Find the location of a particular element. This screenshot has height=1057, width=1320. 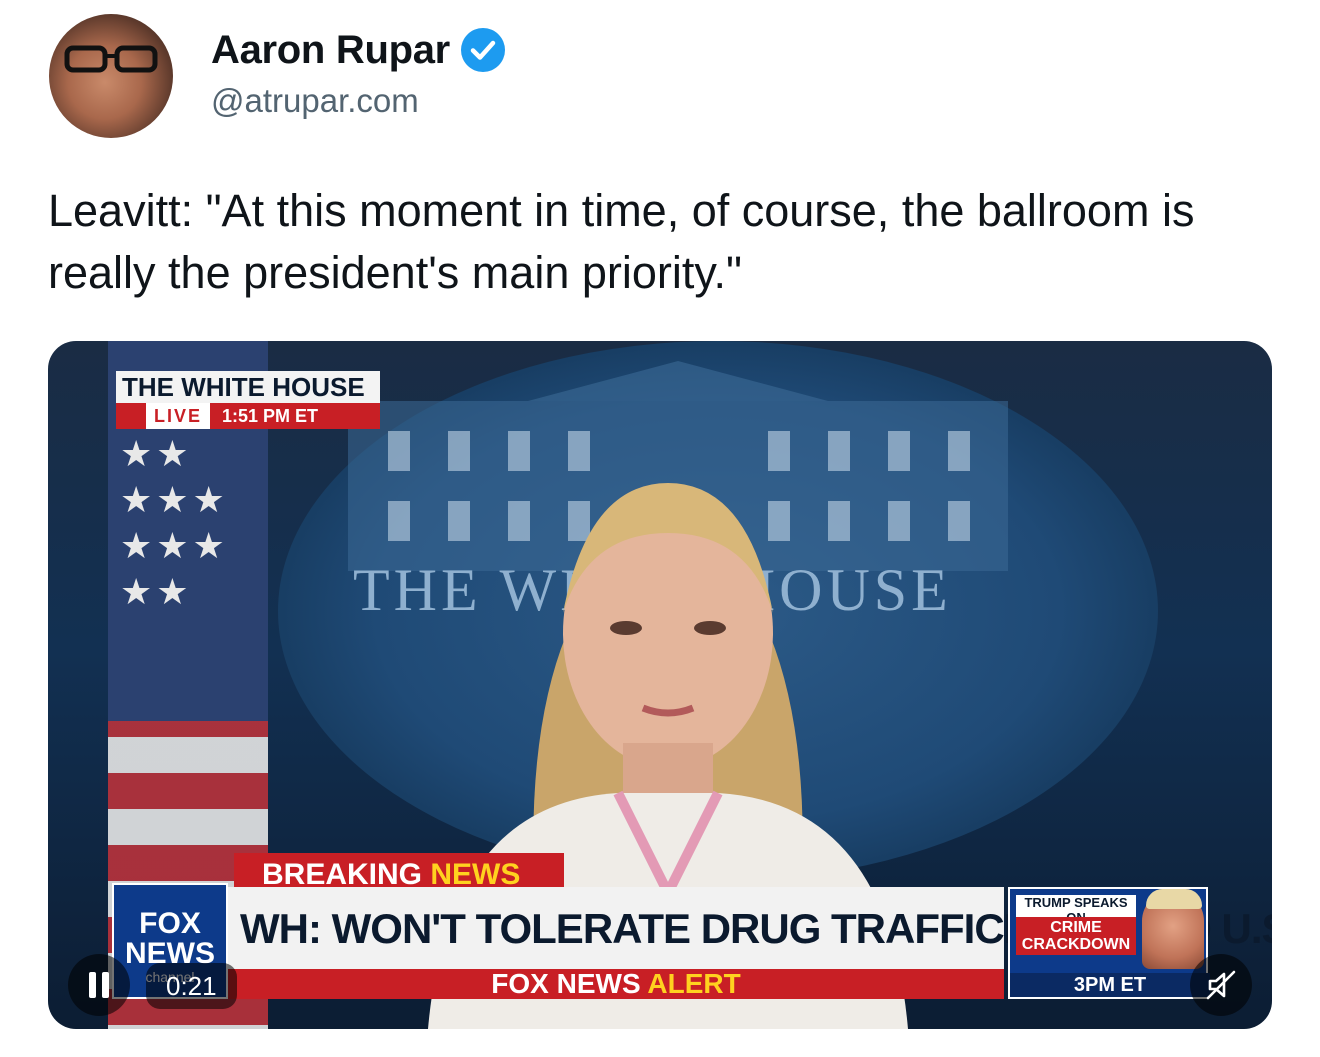

pause-button is located at coordinates (99, 985).